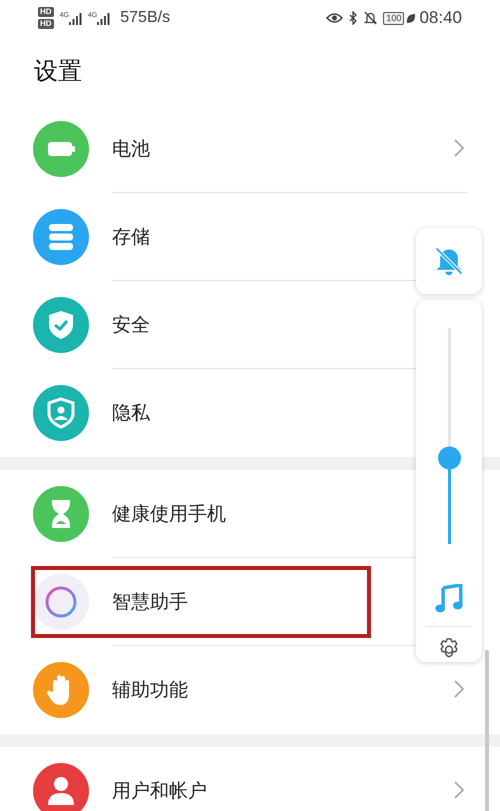 The image size is (500, 811). Describe the element at coordinates (61, 237) in the screenshot. I see `storage-icon` at that location.